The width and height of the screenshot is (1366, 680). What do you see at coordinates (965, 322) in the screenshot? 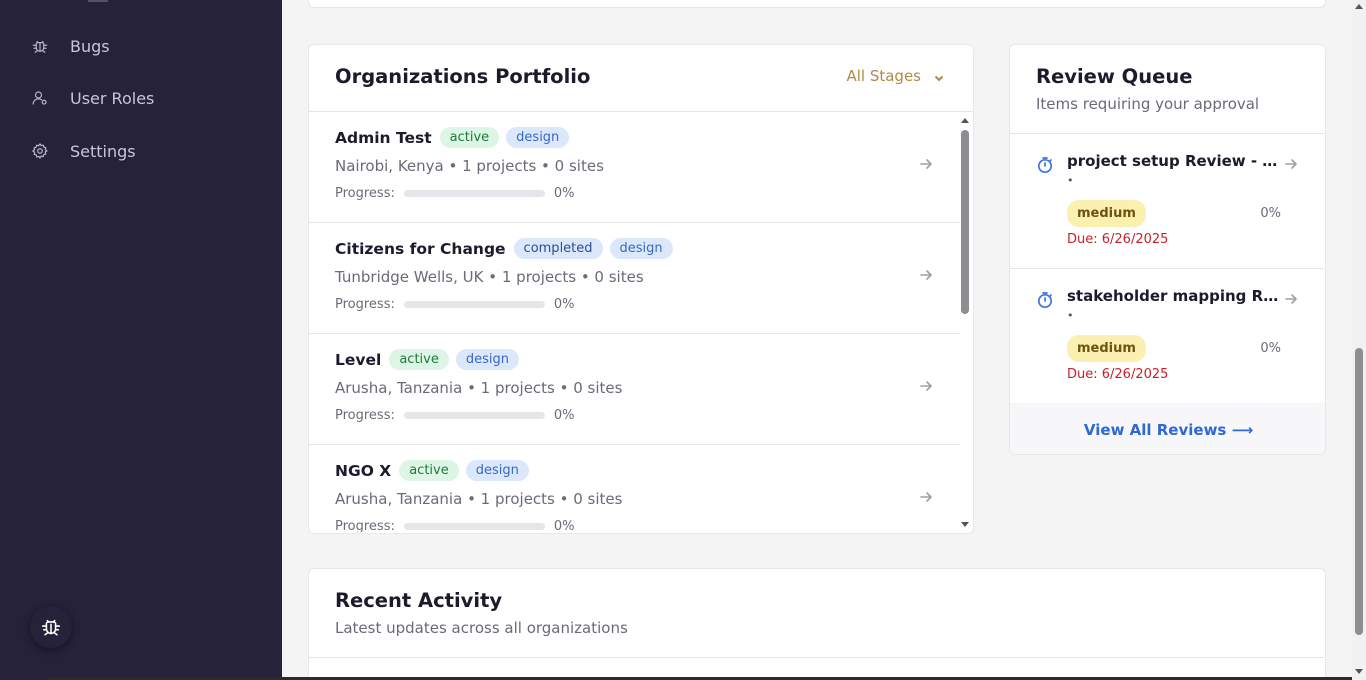
I see `list-scrollbar` at bounding box center [965, 322].